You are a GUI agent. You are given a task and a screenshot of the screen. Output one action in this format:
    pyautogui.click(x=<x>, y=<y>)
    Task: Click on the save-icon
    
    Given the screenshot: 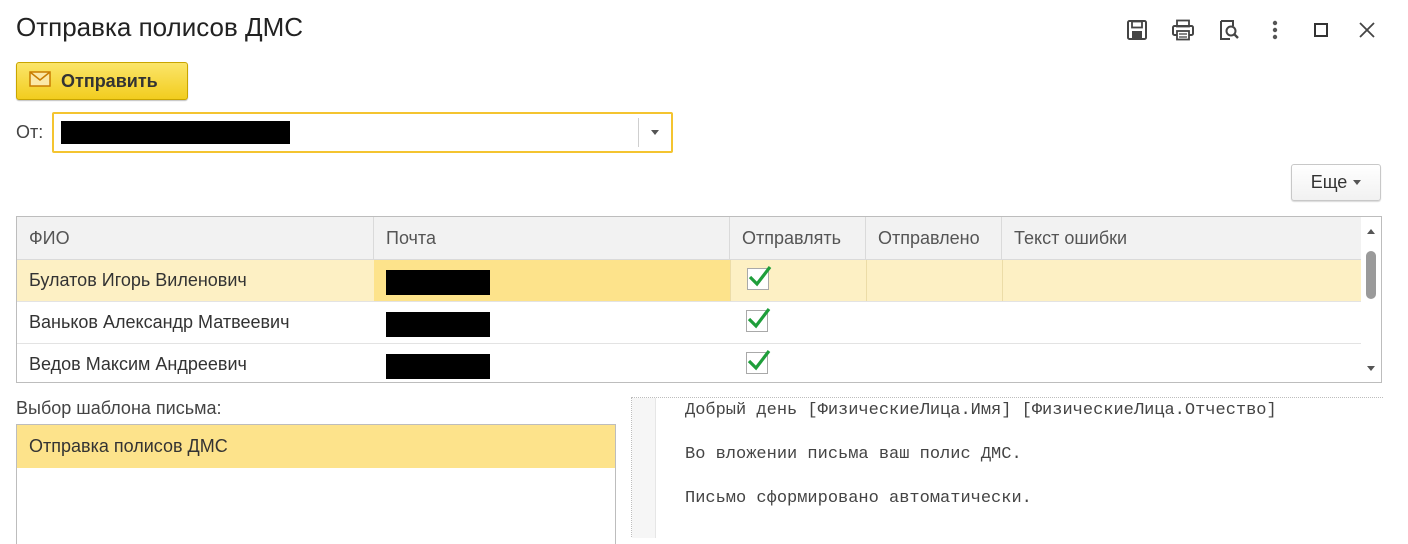 What is the action you would take?
    pyautogui.click(x=1137, y=30)
    